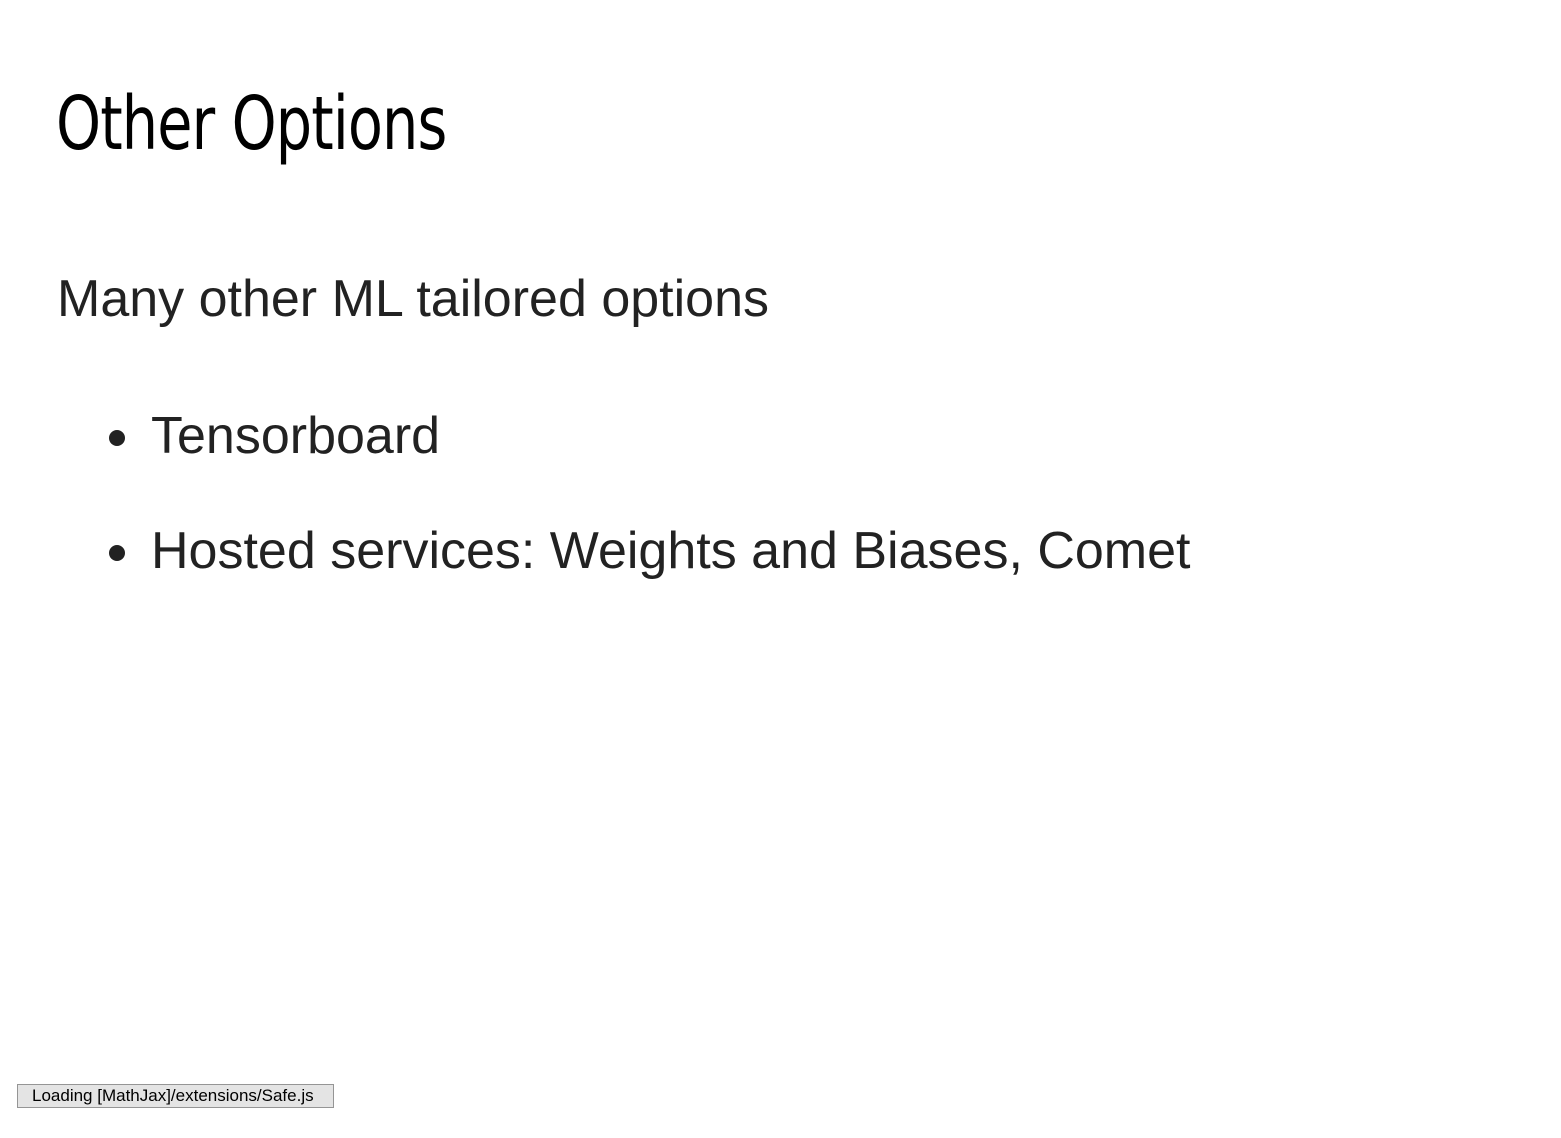 This screenshot has width=1561, height=1138. Describe the element at coordinates (175, 1096) in the screenshot. I see `mathjax-loading-status: Loading [MathJax]/extensions/Safe.js` at that location.